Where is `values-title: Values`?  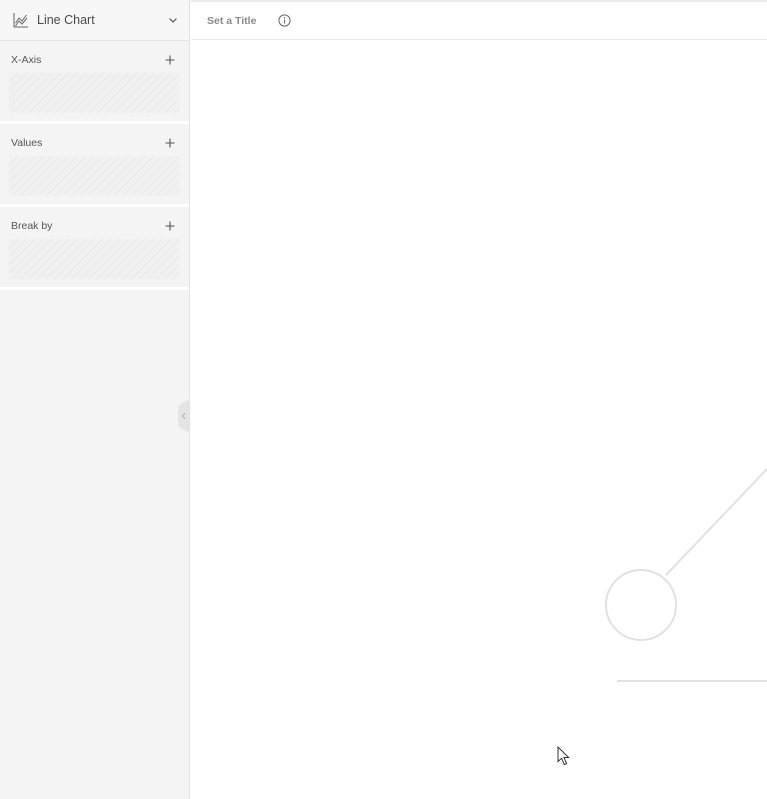 values-title: Values is located at coordinates (27, 143).